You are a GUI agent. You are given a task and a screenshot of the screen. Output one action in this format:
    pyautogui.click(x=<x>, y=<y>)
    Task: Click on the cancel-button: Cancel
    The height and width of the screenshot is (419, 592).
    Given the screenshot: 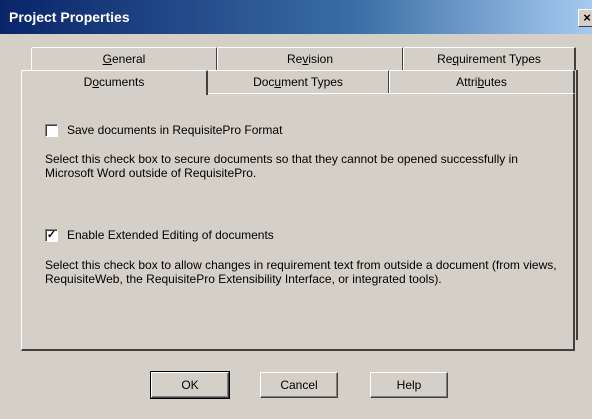 What is the action you would take?
    pyautogui.click(x=299, y=385)
    